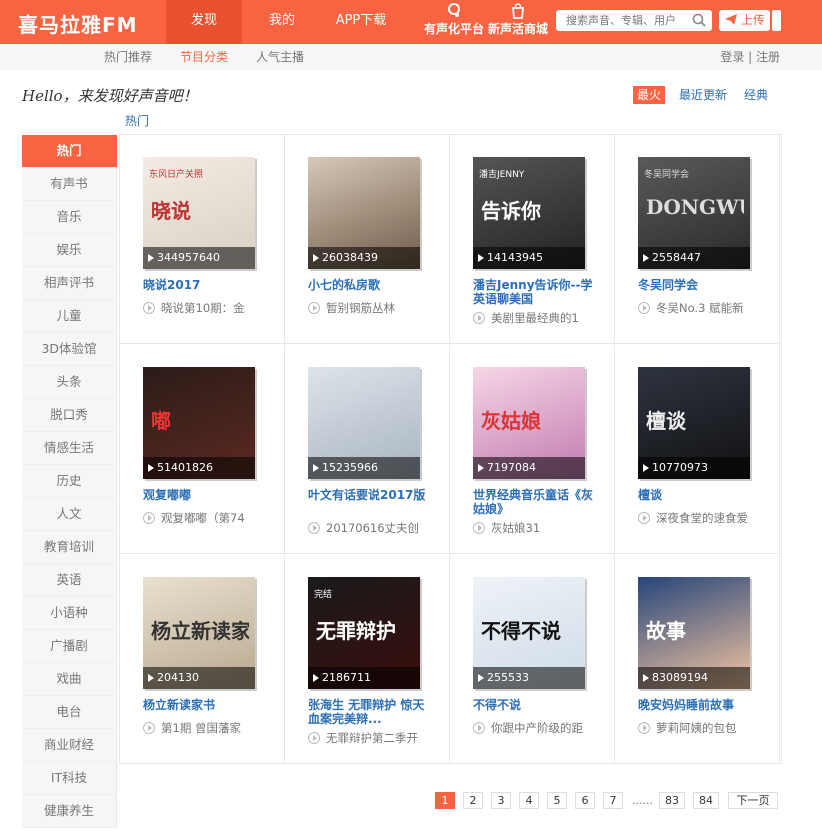 The height and width of the screenshot is (831, 822). Describe the element at coordinates (535, 705) in the screenshot. I see `album-title: 不得不说` at that location.